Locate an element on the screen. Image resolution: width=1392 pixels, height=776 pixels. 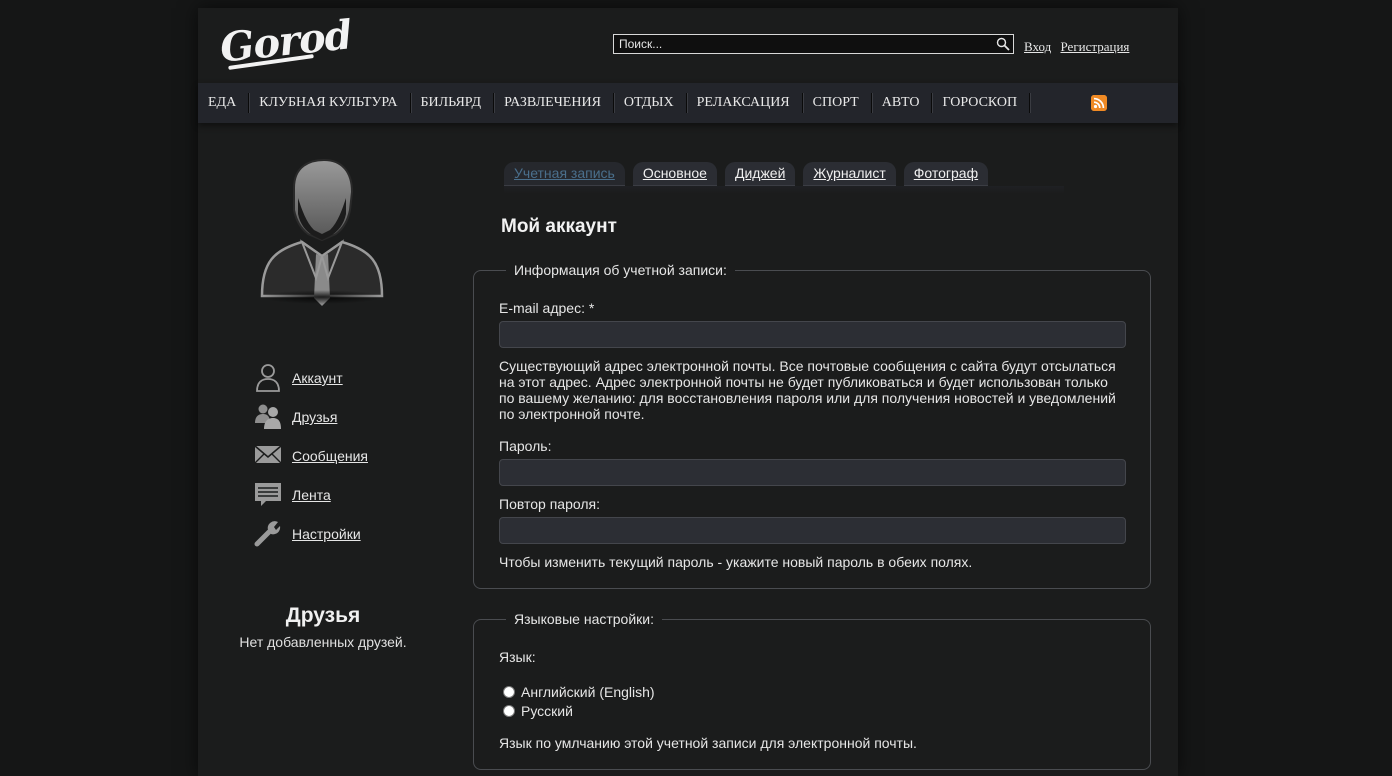
language-radio-russian is located at coordinates (509, 711).